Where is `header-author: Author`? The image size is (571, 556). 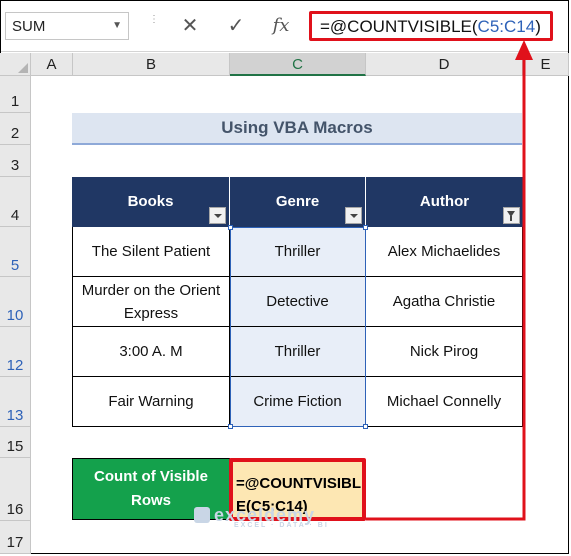 header-author: Author is located at coordinates (444, 202).